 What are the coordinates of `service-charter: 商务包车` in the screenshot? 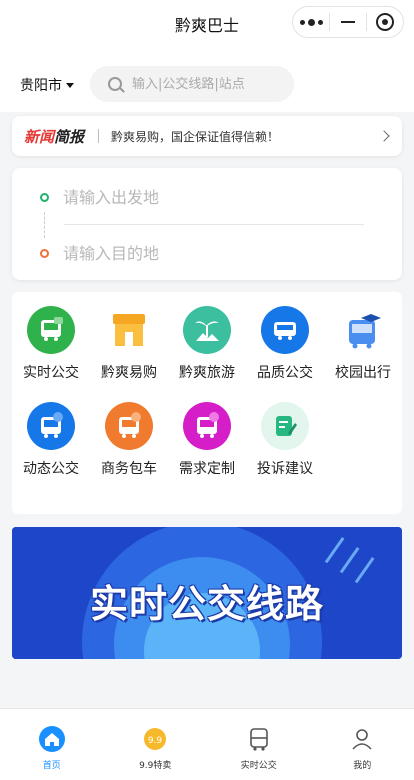 It's located at (129, 440).